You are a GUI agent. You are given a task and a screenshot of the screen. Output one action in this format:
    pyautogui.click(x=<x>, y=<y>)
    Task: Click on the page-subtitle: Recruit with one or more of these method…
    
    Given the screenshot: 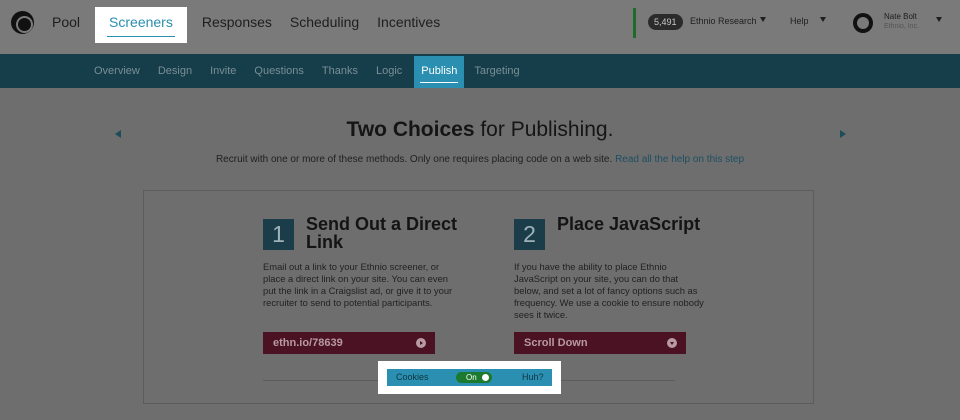 What is the action you would take?
    pyautogui.click(x=480, y=159)
    